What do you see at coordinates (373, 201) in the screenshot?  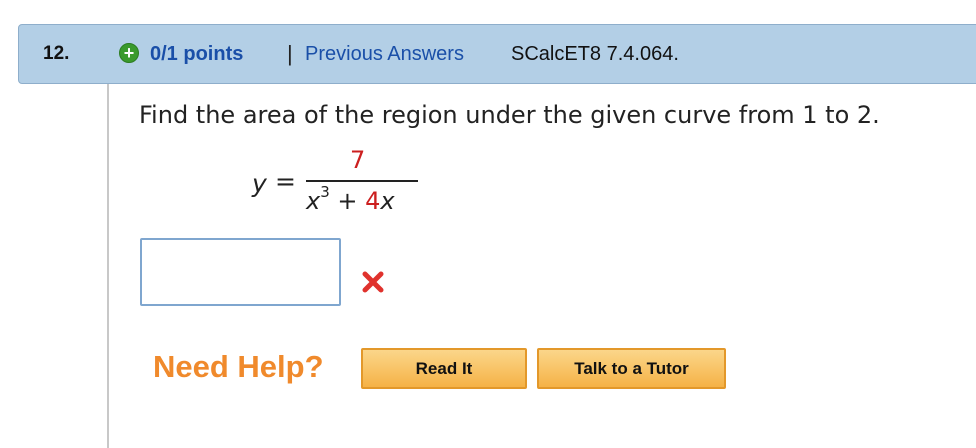 I see `den-coefficient: 4` at bounding box center [373, 201].